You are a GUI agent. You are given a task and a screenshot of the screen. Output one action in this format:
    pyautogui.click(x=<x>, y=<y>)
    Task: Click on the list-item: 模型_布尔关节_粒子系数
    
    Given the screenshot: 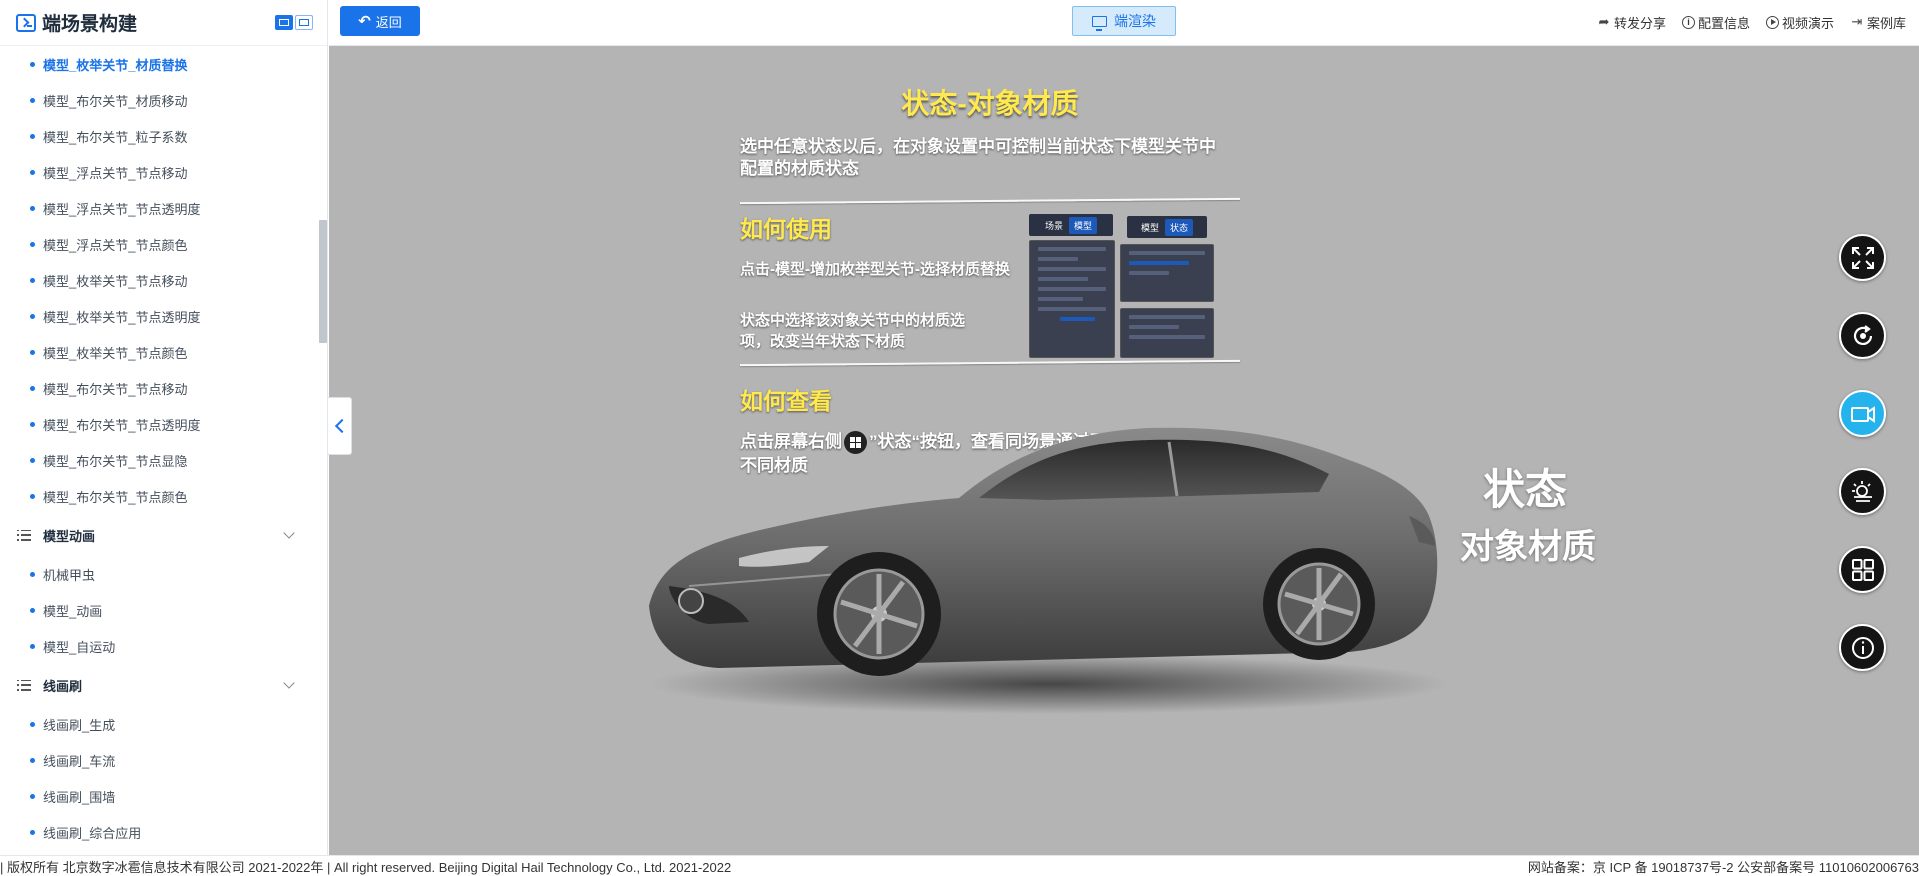 What is the action you would take?
    pyautogui.click(x=159, y=136)
    